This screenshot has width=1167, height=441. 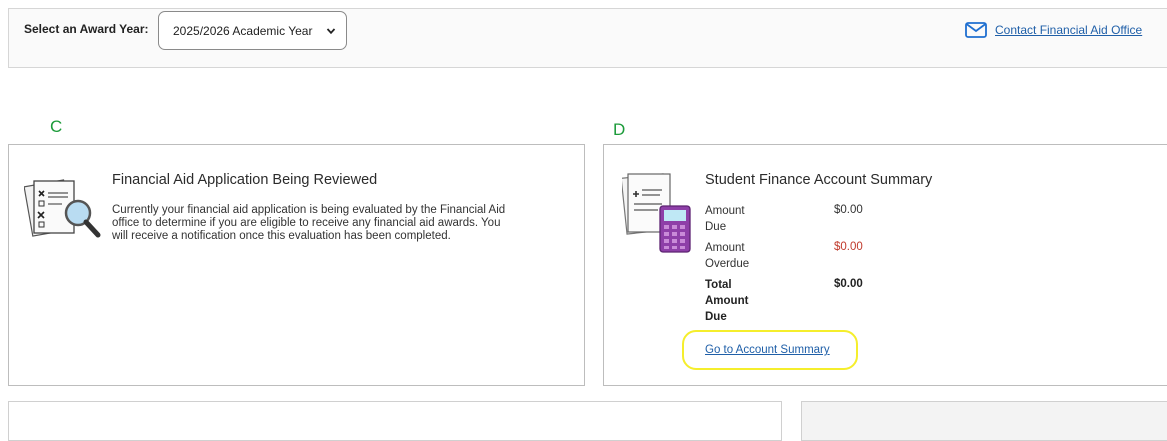 I want to click on award-year-label: Select an Award Year:, so click(x=86, y=29).